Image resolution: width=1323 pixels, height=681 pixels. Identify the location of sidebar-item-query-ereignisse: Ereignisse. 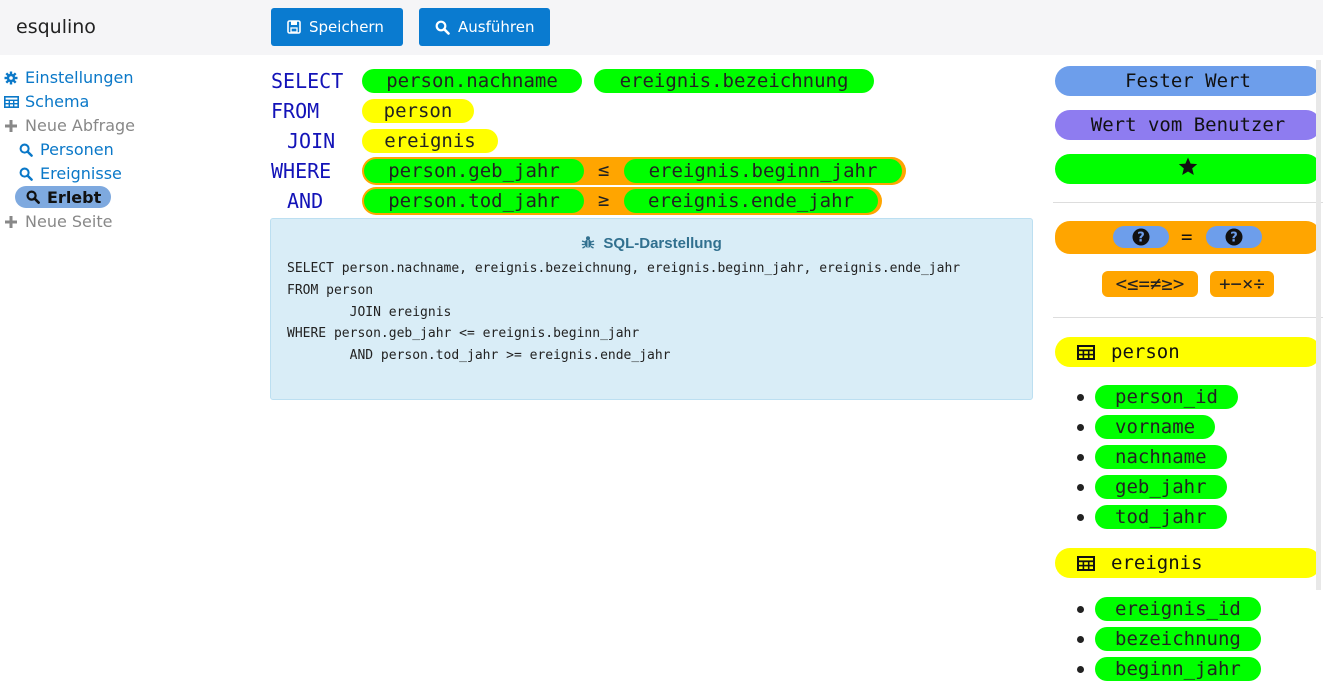
(70, 173).